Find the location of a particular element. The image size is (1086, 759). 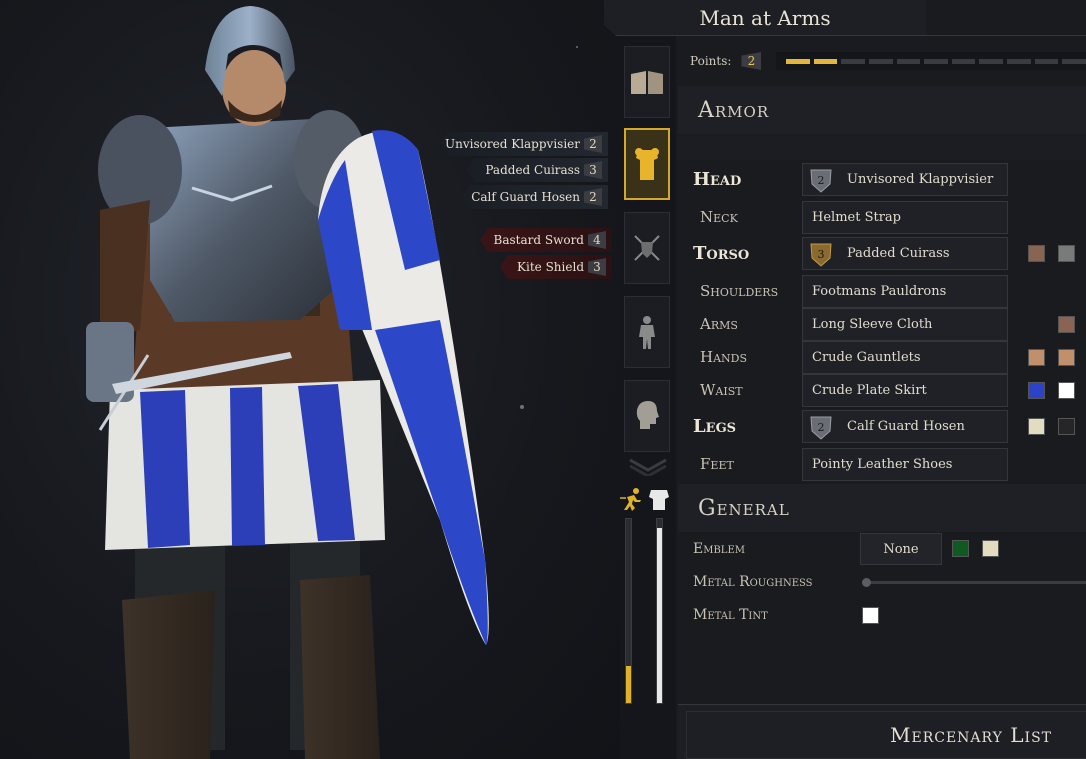

metal-roughness-label: Metal Roughness is located at coordinates (753, 582).